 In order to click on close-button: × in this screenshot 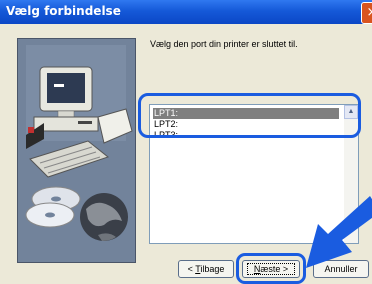, I will do `click(366, 13)`.